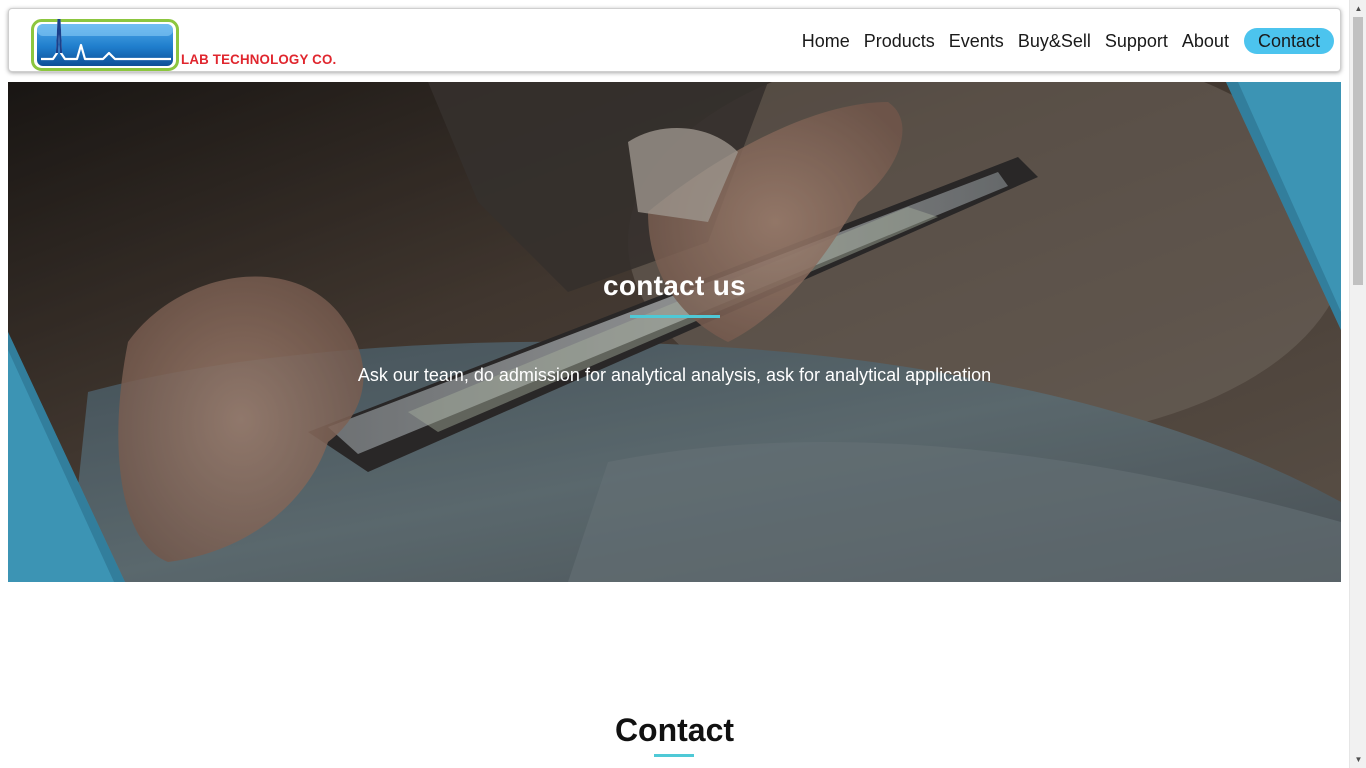  I want to click on nav-contact: Contact, so click(1288, 41).